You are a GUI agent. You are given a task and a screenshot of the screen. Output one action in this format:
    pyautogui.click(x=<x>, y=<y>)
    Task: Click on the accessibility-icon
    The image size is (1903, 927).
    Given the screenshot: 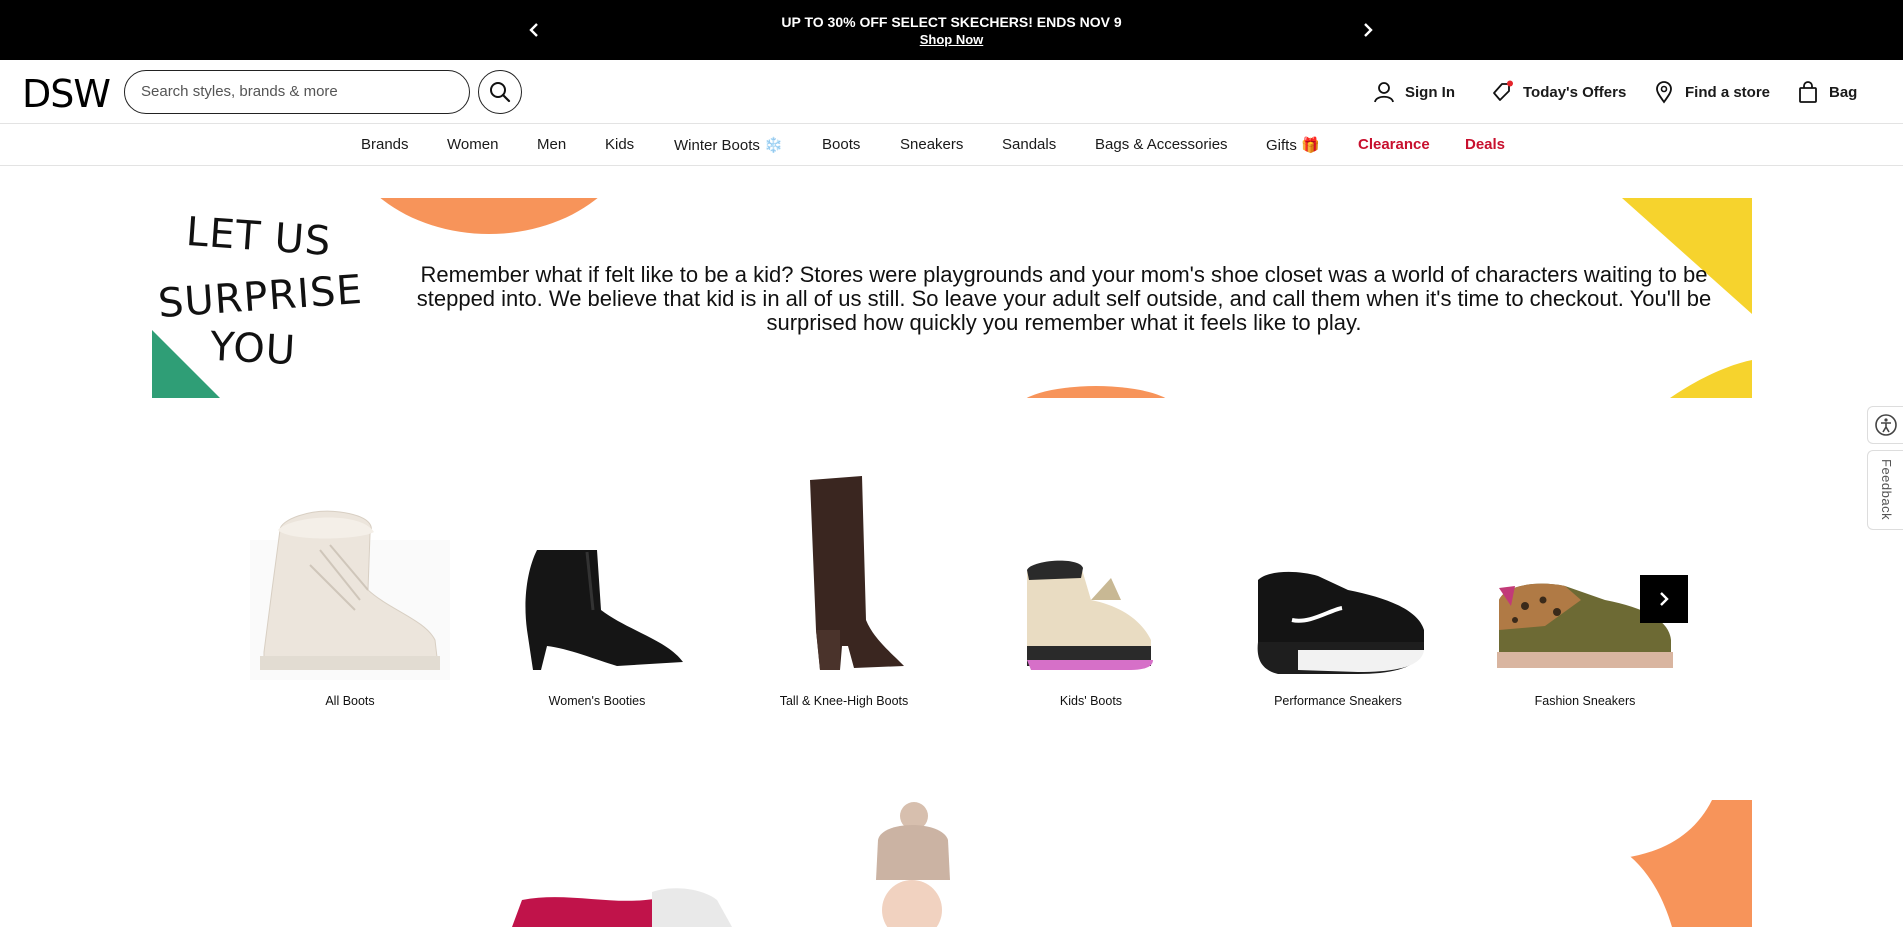 What is the action you would take?
    pyautogui.click(x=1885, y=425)
    